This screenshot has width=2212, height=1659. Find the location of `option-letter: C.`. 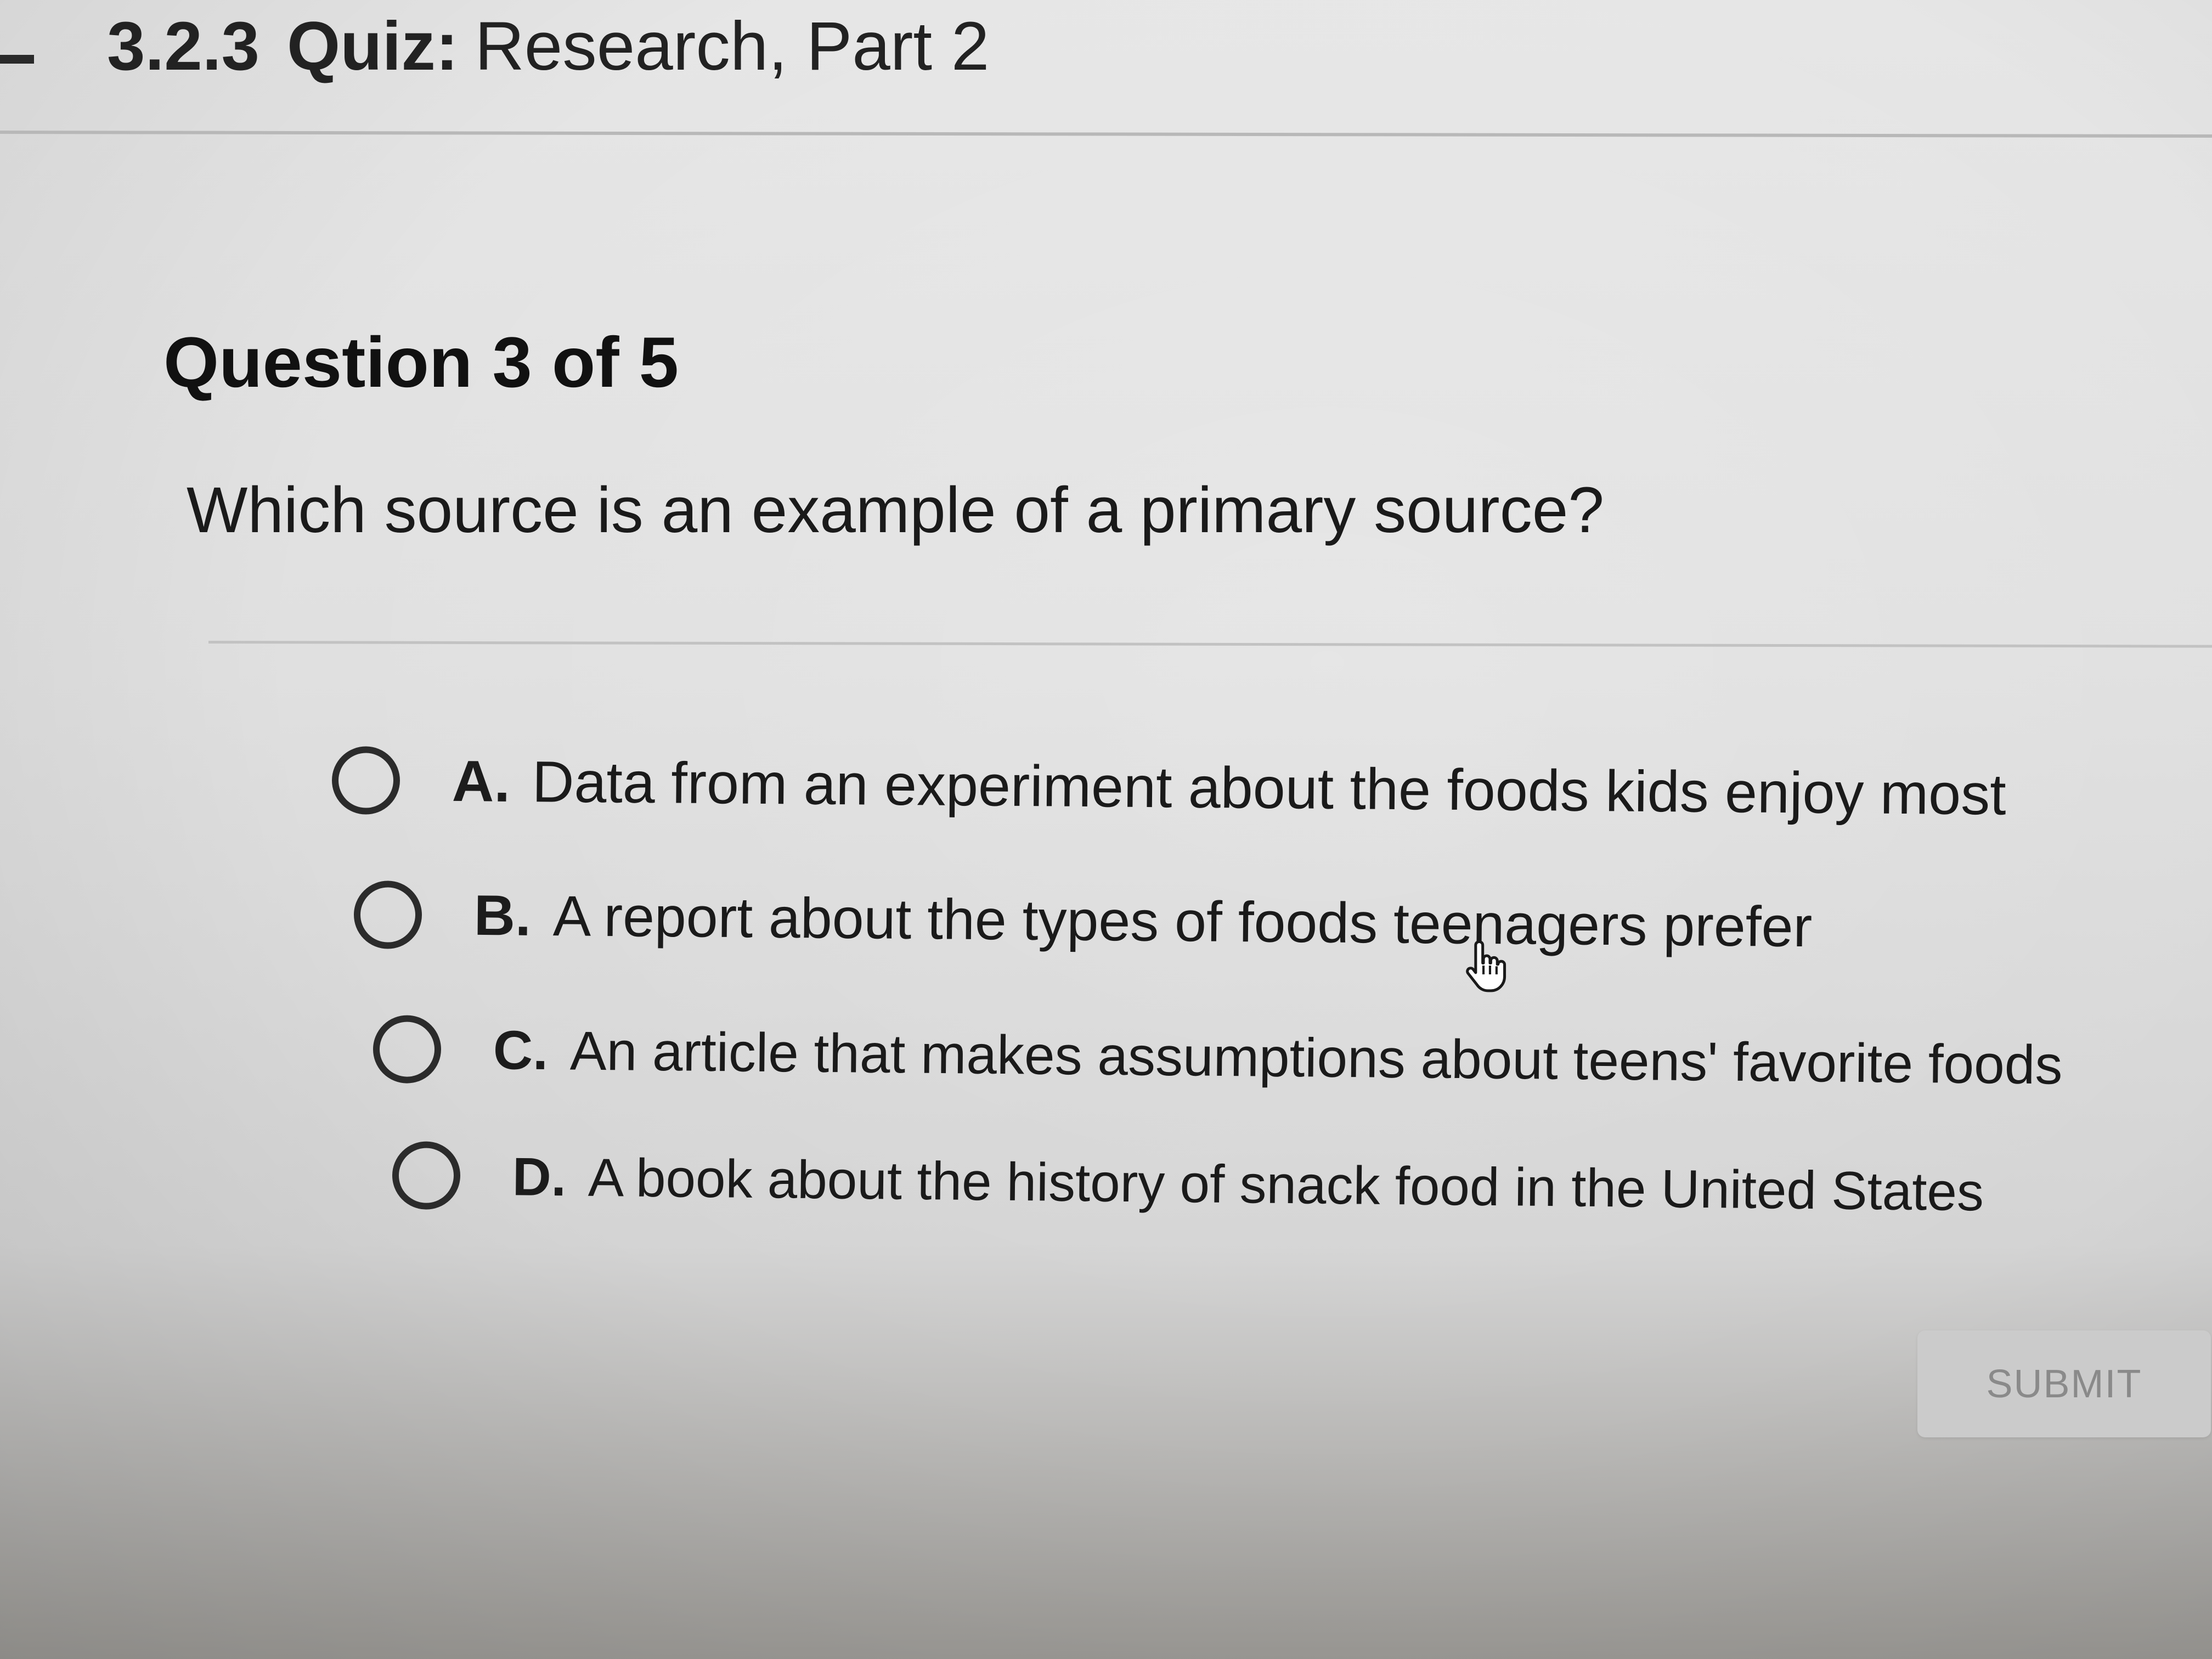

option-letter: C. is located at coordinates (521, 1050).